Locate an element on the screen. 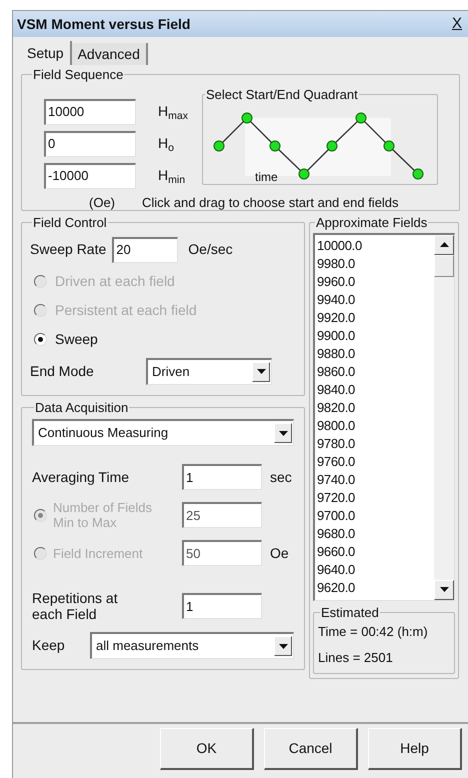 This screenshot has height=778, width=468. scrollbar is located at coordinates (444, 417).